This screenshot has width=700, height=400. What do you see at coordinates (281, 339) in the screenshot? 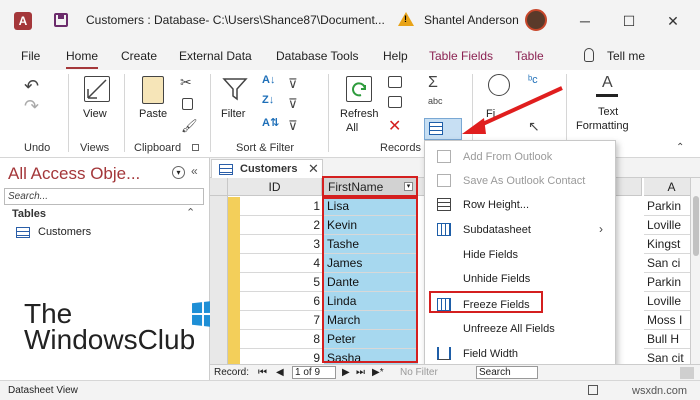
I see `cell-id: 8` at bounding box center [281, 339].